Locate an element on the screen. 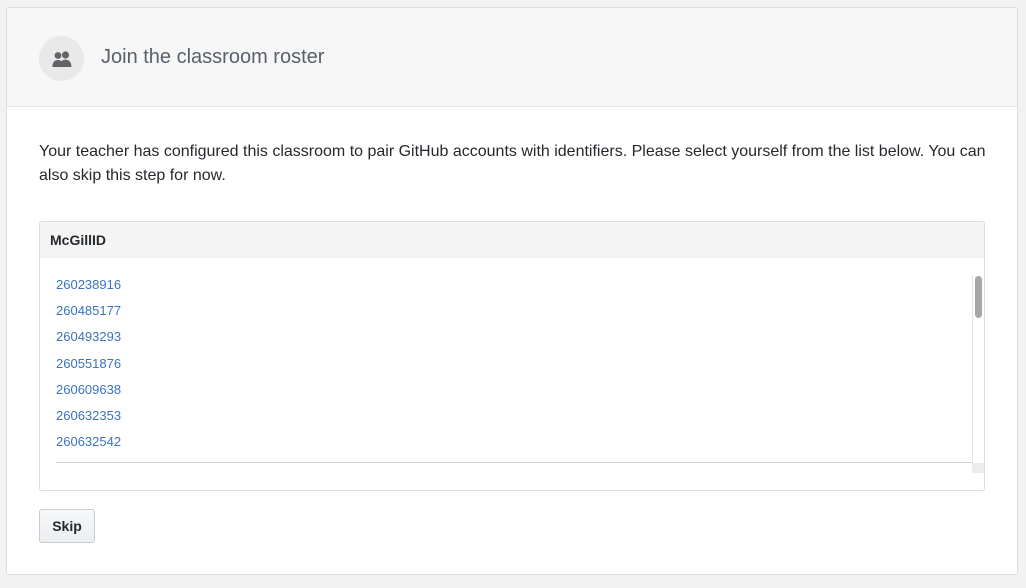 Image resolution: width=1026 pixels, height=588 pixels. roster-entry-link: 260485177 is located at coordinates (88, 310).